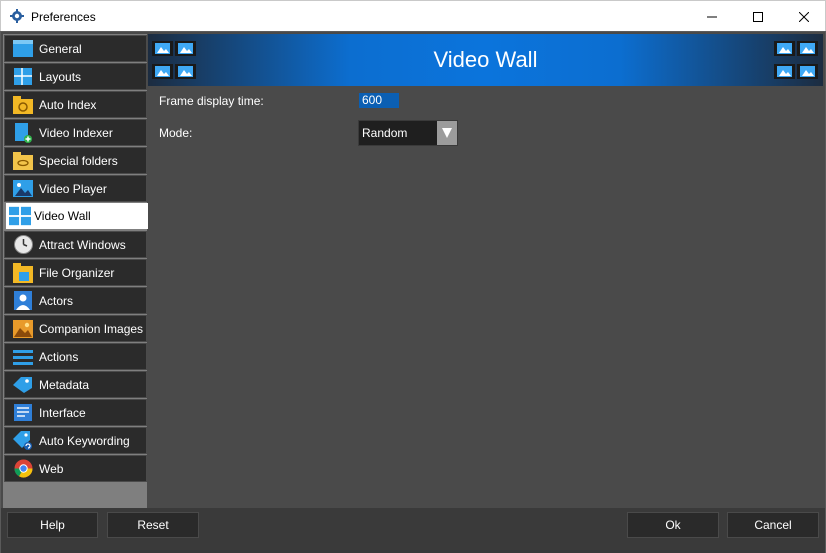 This screenshot has width=826, height=553. I want to click on sidebar-item-web: Web, so click(75, 468).